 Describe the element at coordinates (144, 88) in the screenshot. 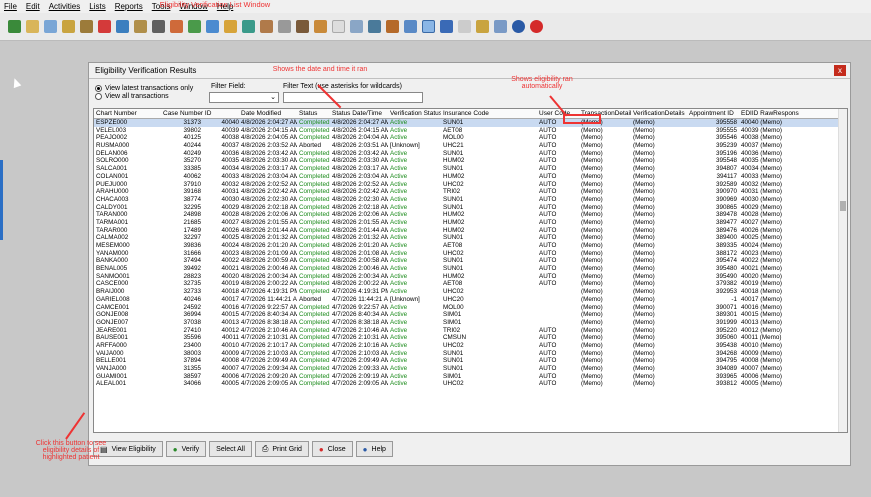

I see `radio-latest: View latest transactions only` at that location.